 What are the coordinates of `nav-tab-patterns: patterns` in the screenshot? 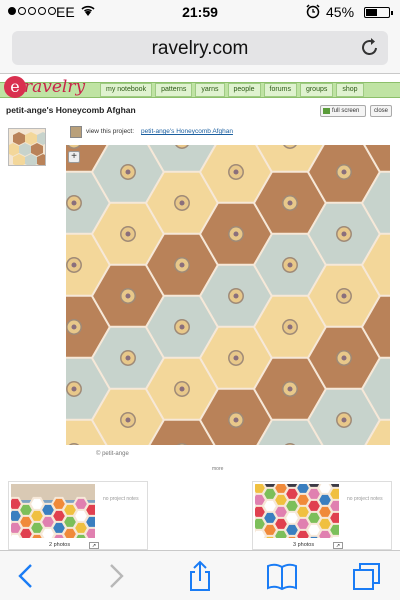 It's located at (174, 90).